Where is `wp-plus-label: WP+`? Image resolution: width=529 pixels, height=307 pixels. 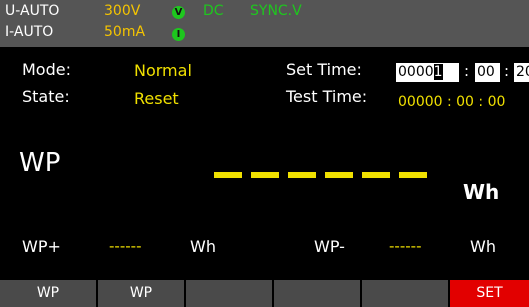
wp-plus-label: WP+ is located at coordinates (41, 246).